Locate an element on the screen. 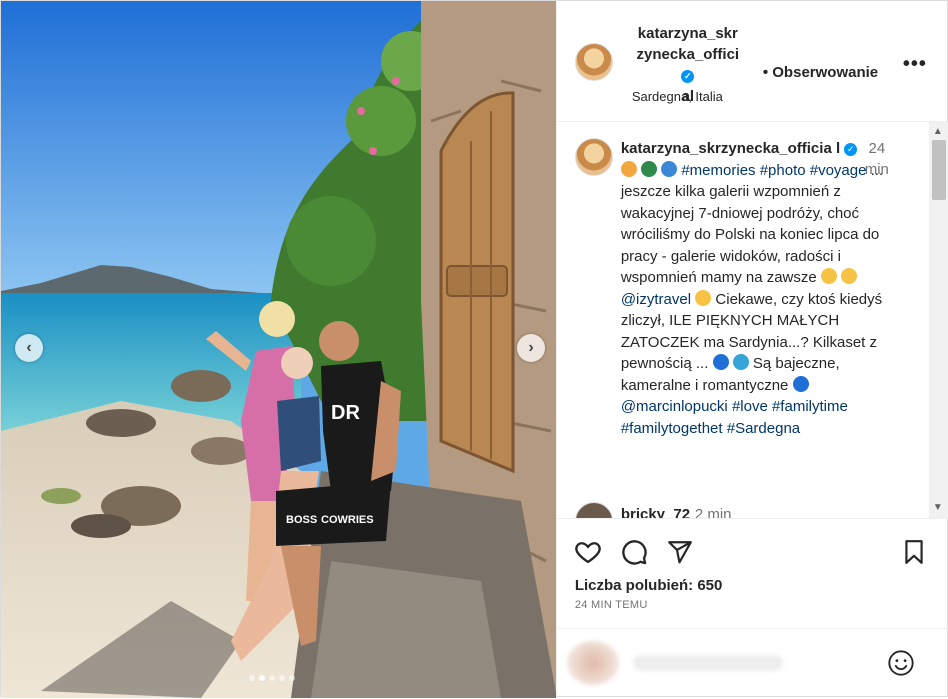  scrollbar-thumb is located at coordinates (938, 170).